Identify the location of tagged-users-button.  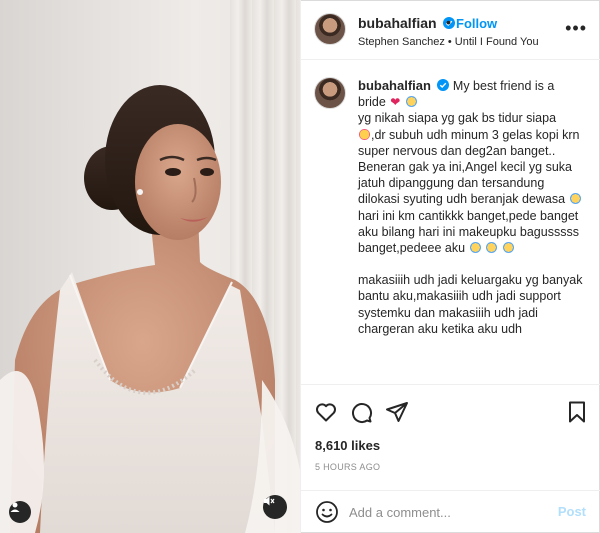
(20, 512).